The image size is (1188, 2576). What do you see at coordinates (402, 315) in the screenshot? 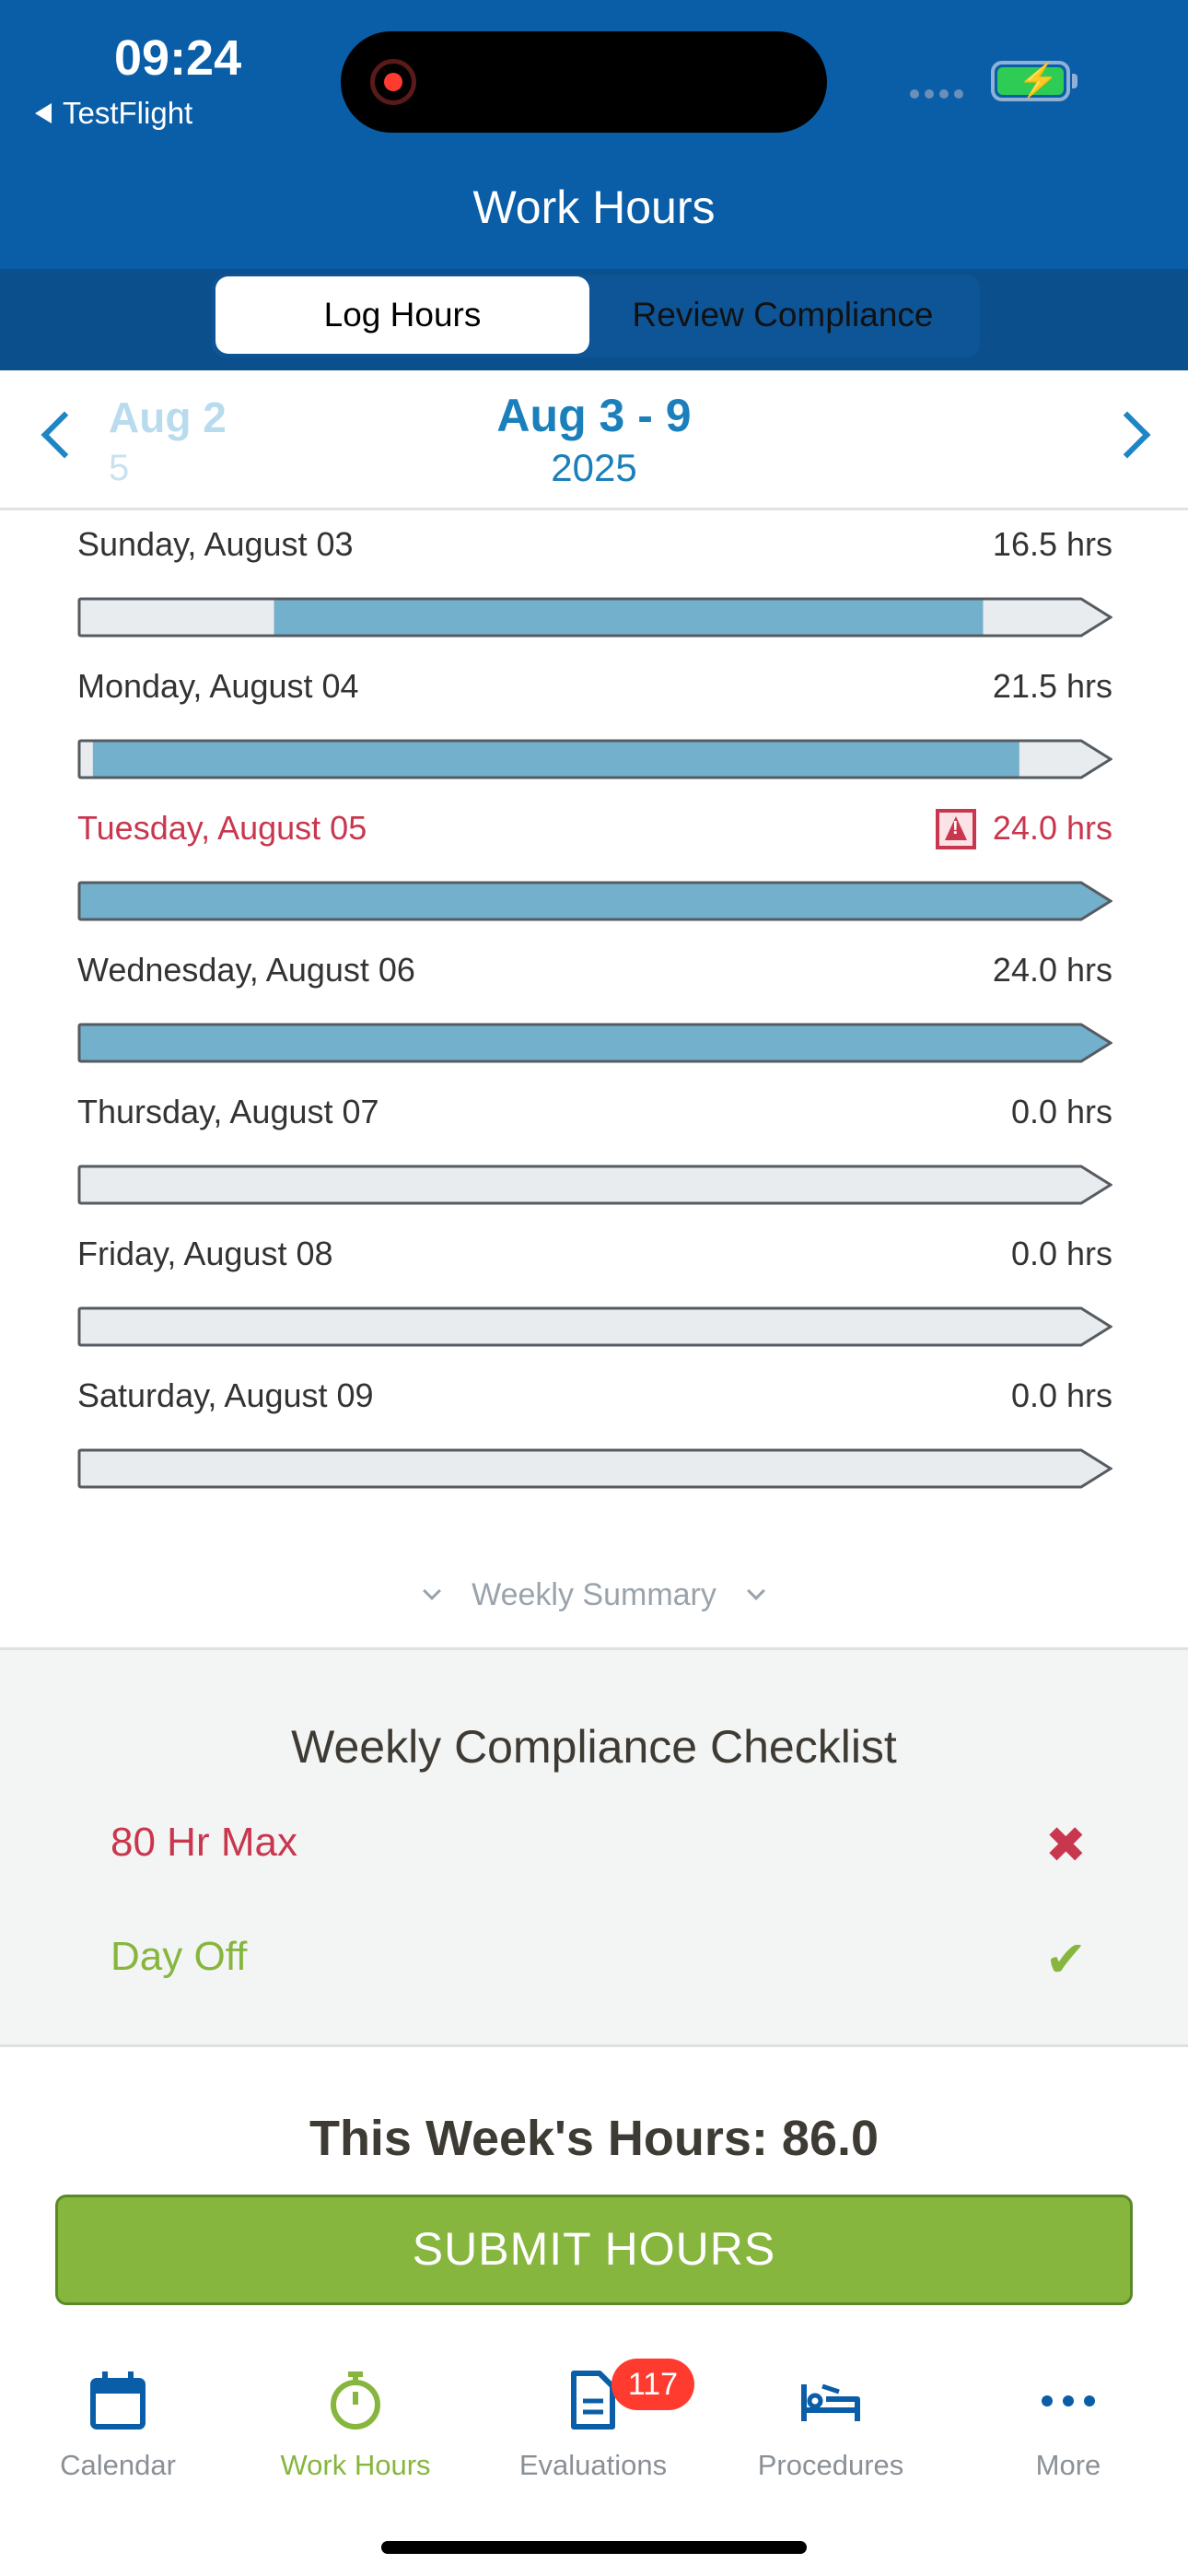
I see `tab-log-hours: Log Hours` at bounding box center [402, 315].